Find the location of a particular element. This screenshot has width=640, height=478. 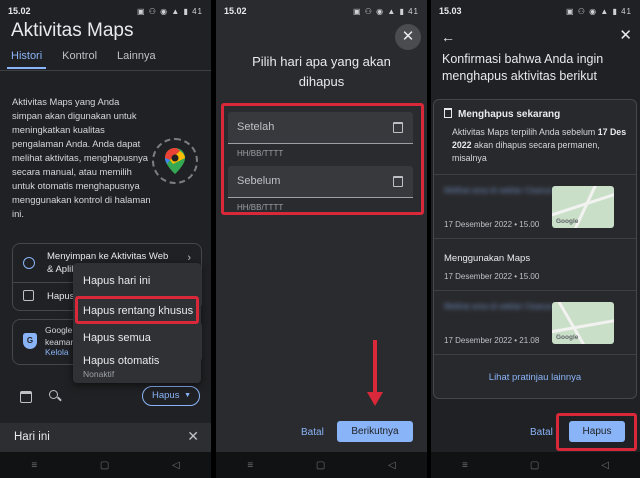

body-suffix: akan dihapus secara permanen, misalnya is located at coordinates (526, 151).